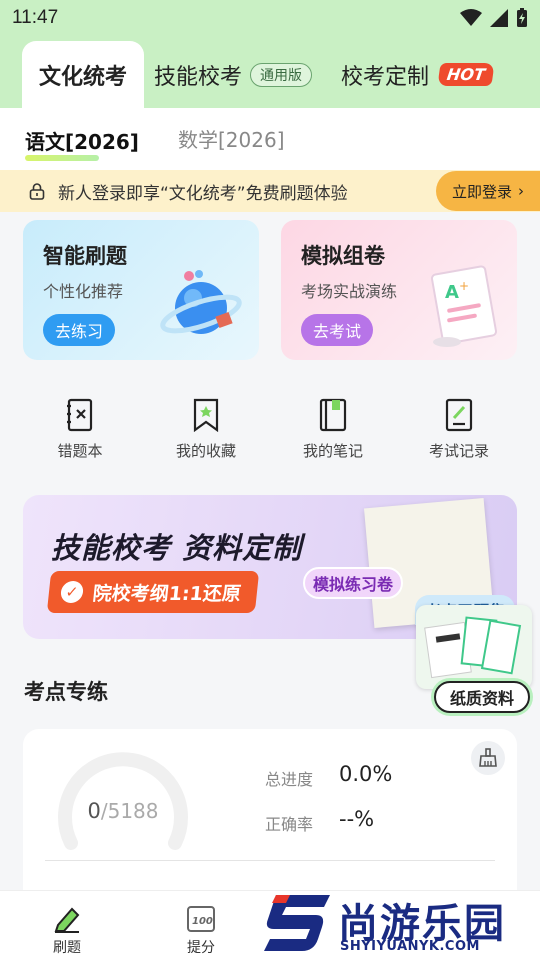 This screenshot has width=540, height=960. I want to click on nav-practice: 刷题, so click(67, 931).